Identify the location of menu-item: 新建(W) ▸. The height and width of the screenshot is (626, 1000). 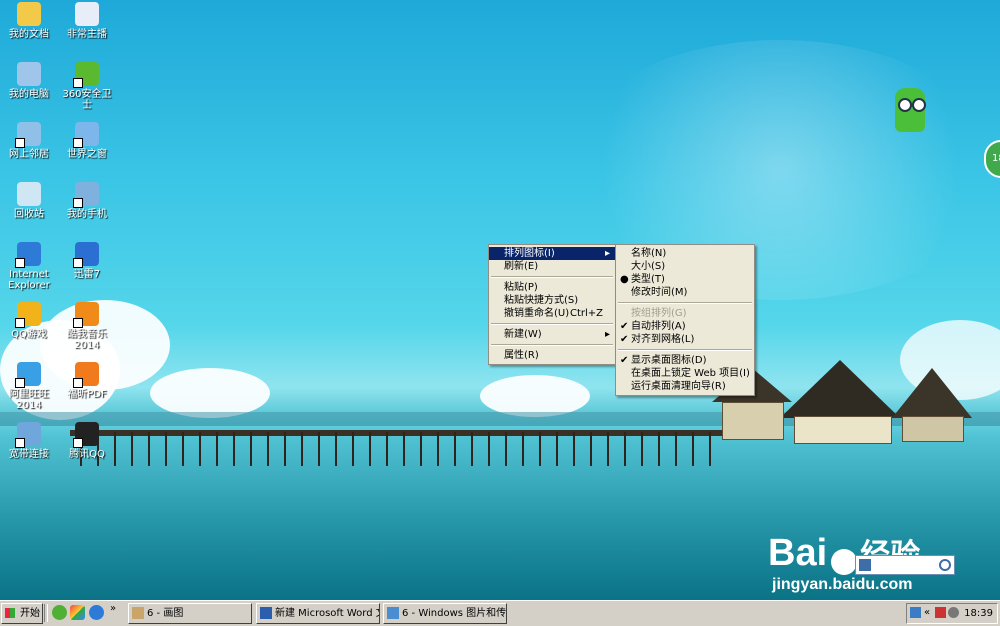
(552, 334).